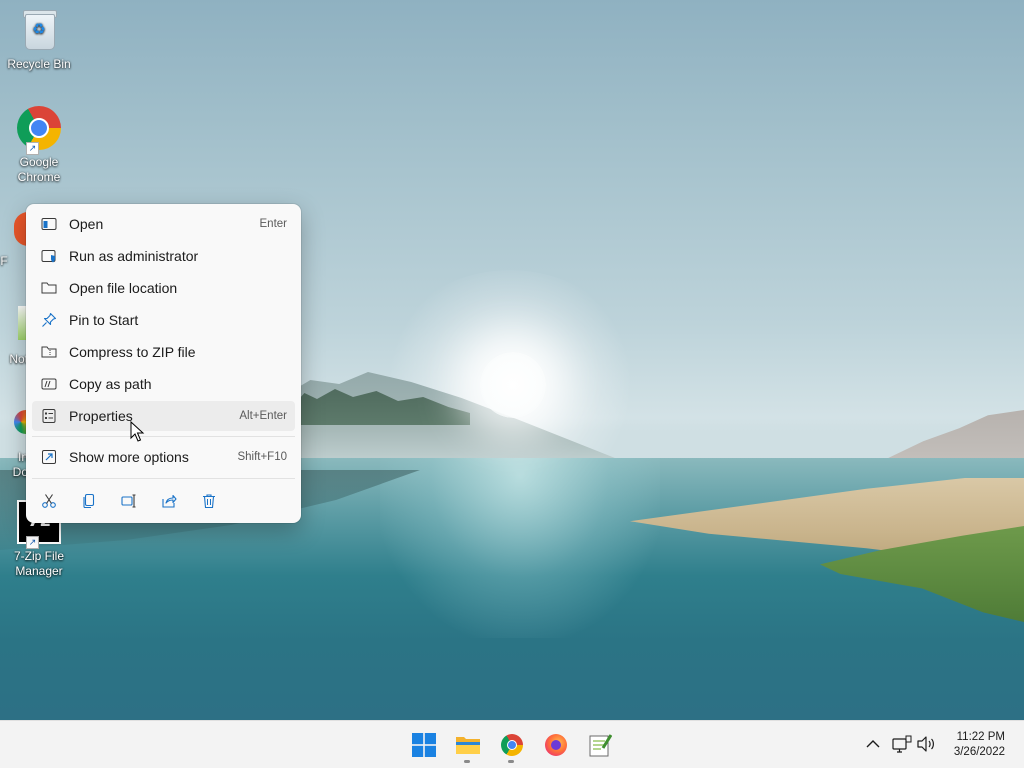 The height and width of the screenshot is (768, 1024). What do you see at coordinates (952, 436) in the screenshot?
I see `right-hills` at bounding box center [952, 436].